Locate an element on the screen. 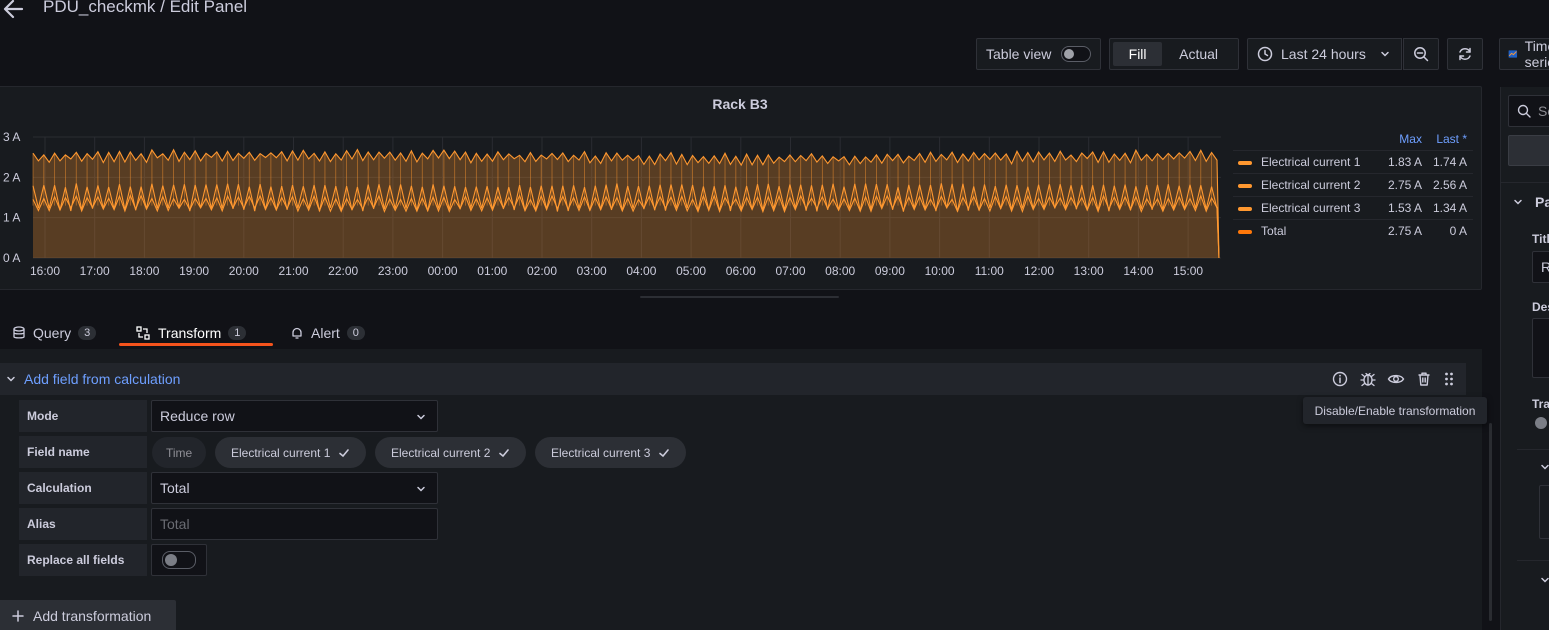  legend-row: Total 2.75 A0 A is located at coordinates (1353, 230).